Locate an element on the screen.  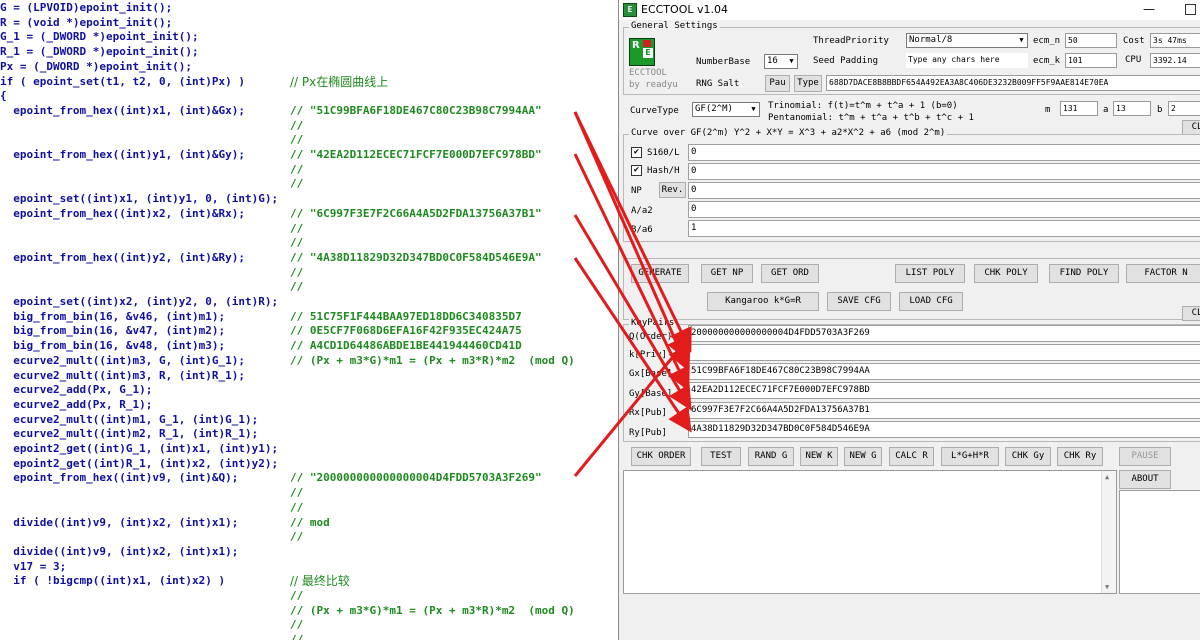
annotation-arrows is located at coordinates (632, 294).